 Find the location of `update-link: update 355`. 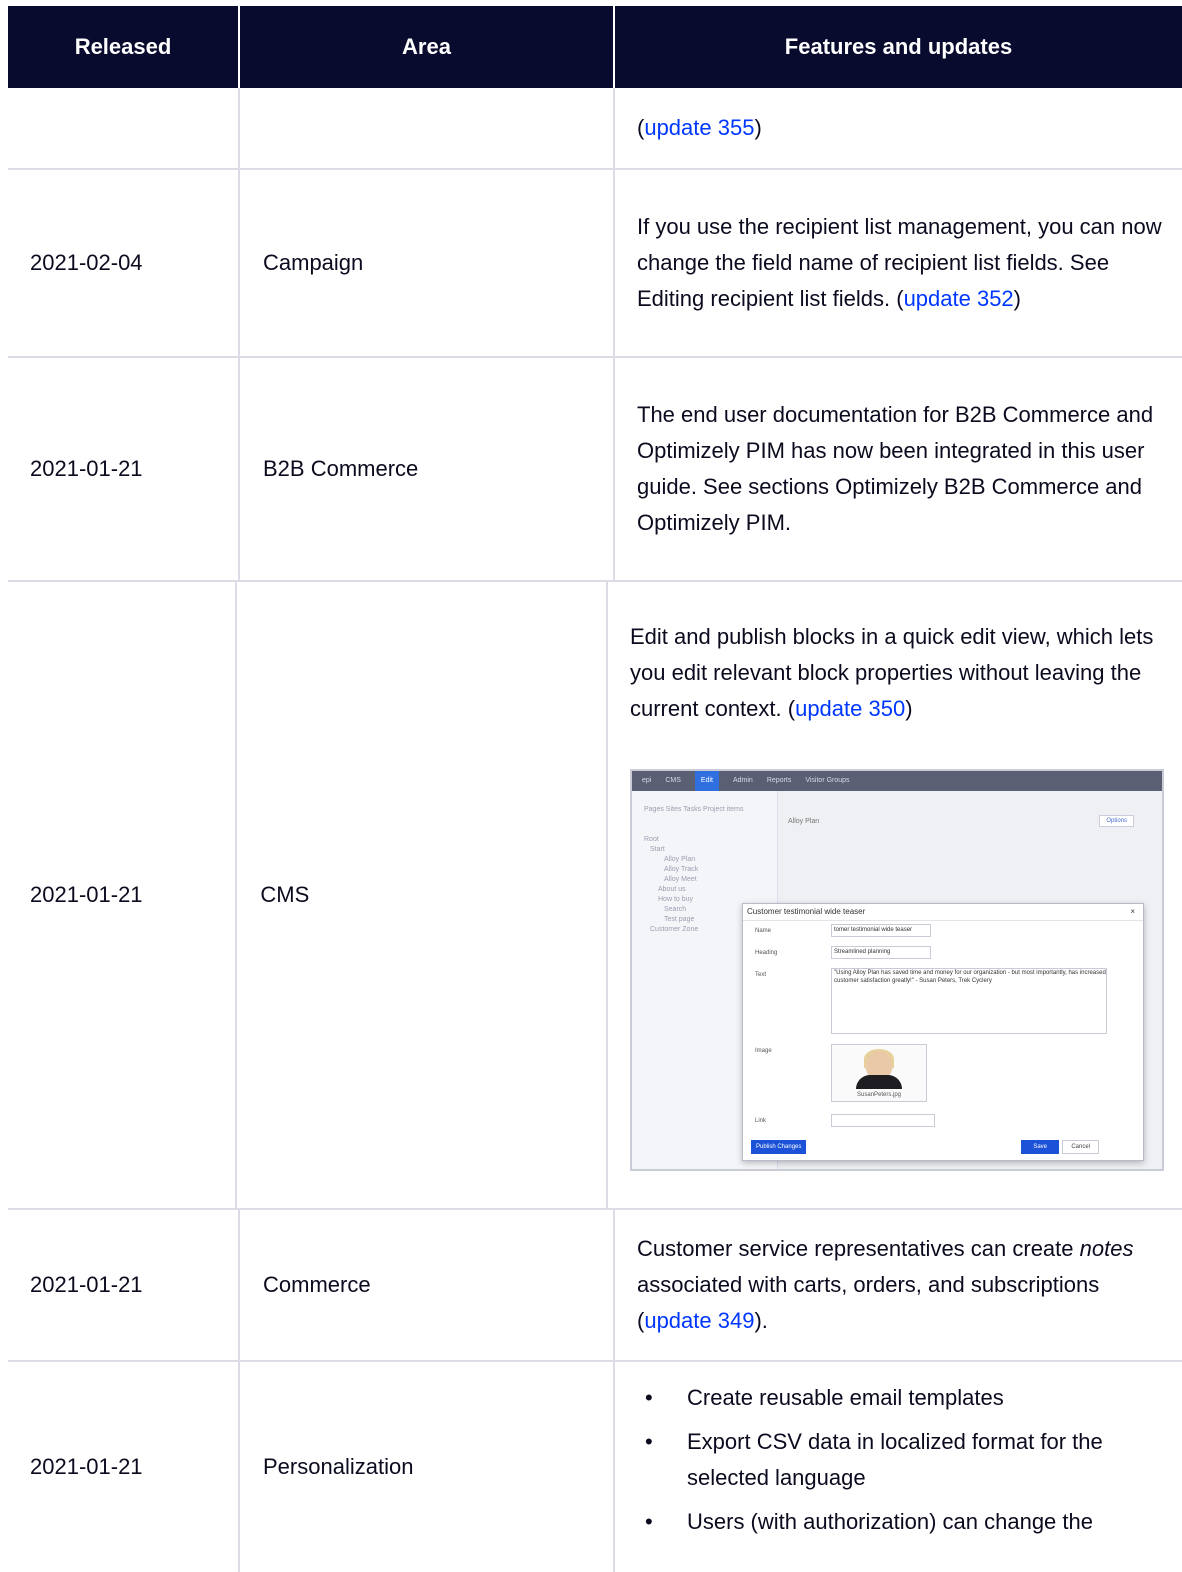

update-link: update 355 is located at coordinates (699, 127).